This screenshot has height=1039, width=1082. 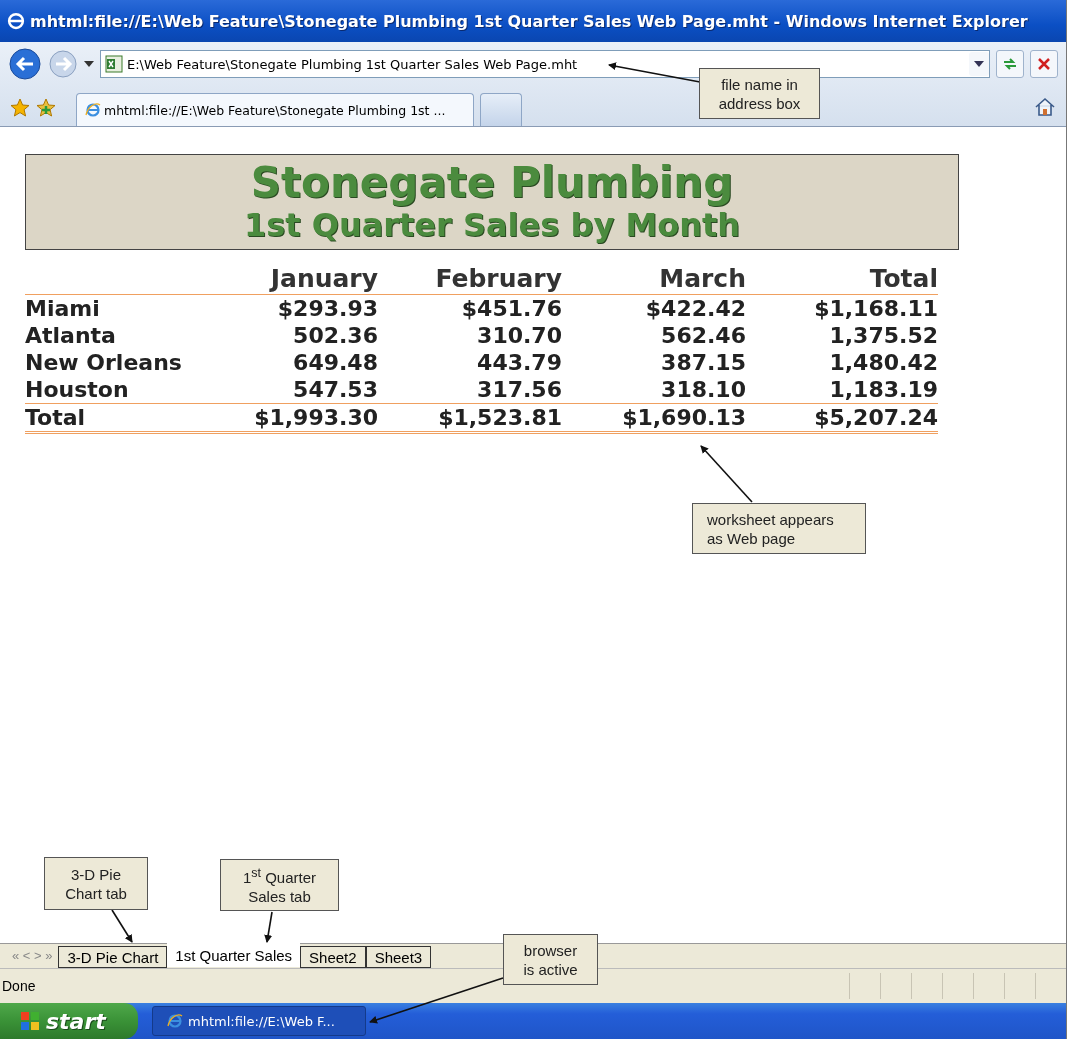 What do you see at coordinates (519, 335) in the screenshot?
I see `table-cell-text: 310.70` at bounding box center [519, 335].